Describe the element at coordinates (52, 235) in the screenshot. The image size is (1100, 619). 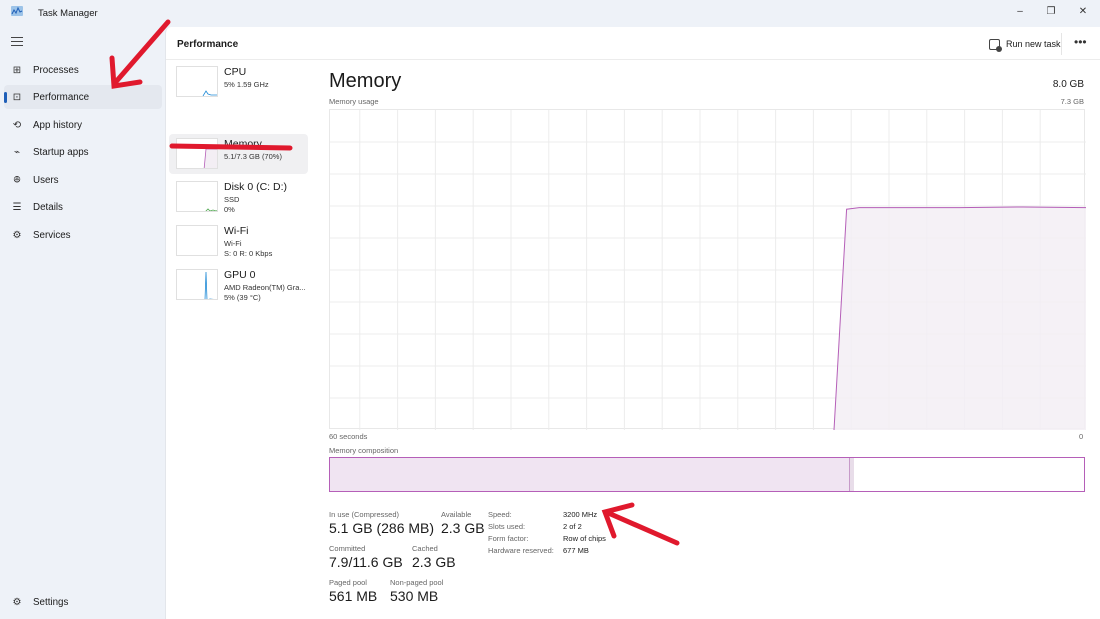
I see `sidebar-item-label: Services` at that location.